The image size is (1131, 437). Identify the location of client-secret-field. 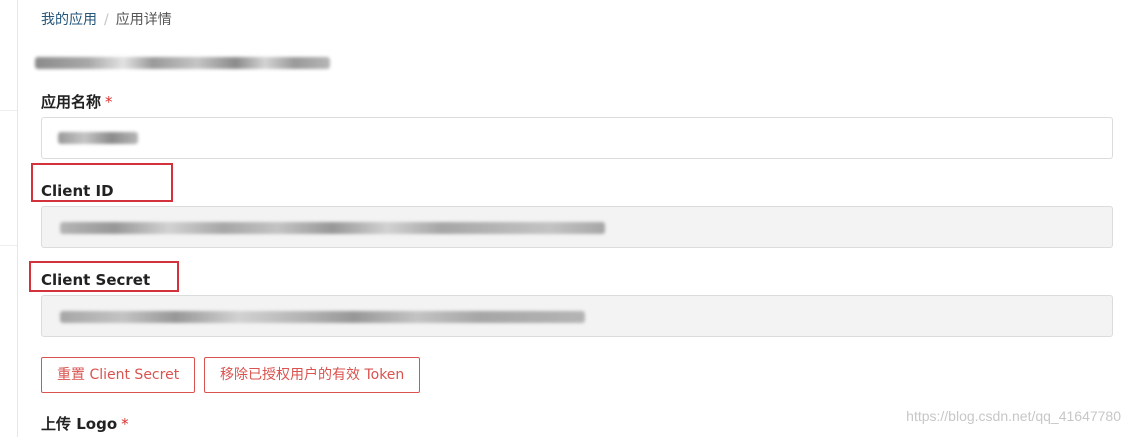
(577, 316).